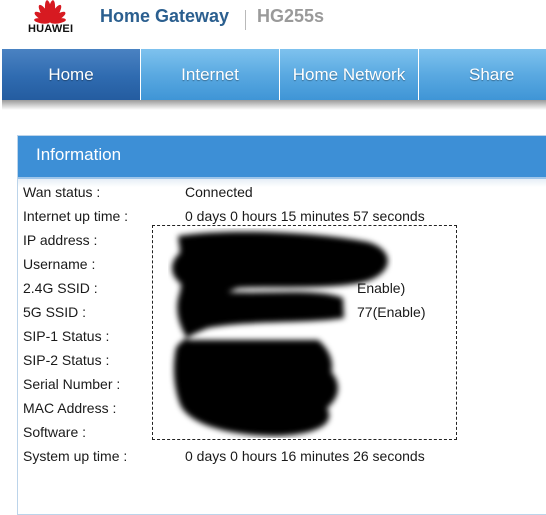  Describe the element at coordinates (60, 240) in the screenshot. I see `row-label: IP address :` at that location.